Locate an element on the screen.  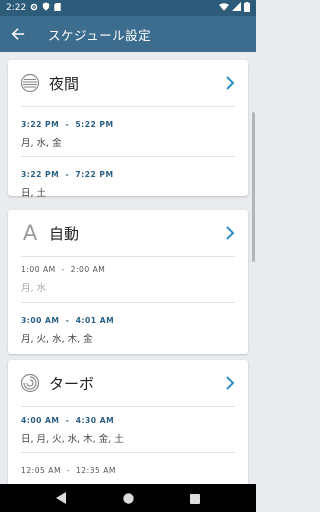
app-bar: スケジュール設定 is located at coordinates (128, 34).